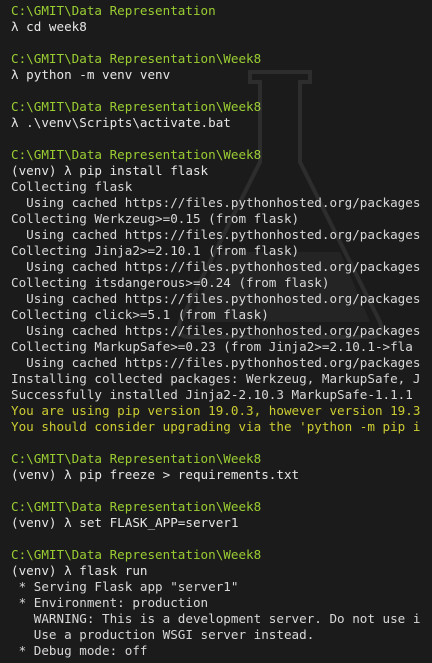 This screenshot has height=663, width=432. Describe the element at coordinates (113, 10) in the screenshot. I see `cwd-path-line: C:\GMIT\Data Representation` at that location.